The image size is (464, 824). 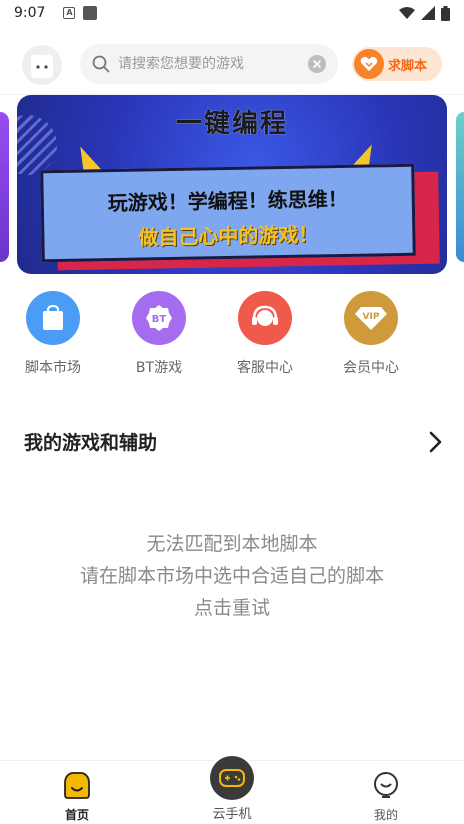 What do you see at coordinates (407, 12) in the screenshot?
I see `wifi-icon` at bounding box center [407, 12].